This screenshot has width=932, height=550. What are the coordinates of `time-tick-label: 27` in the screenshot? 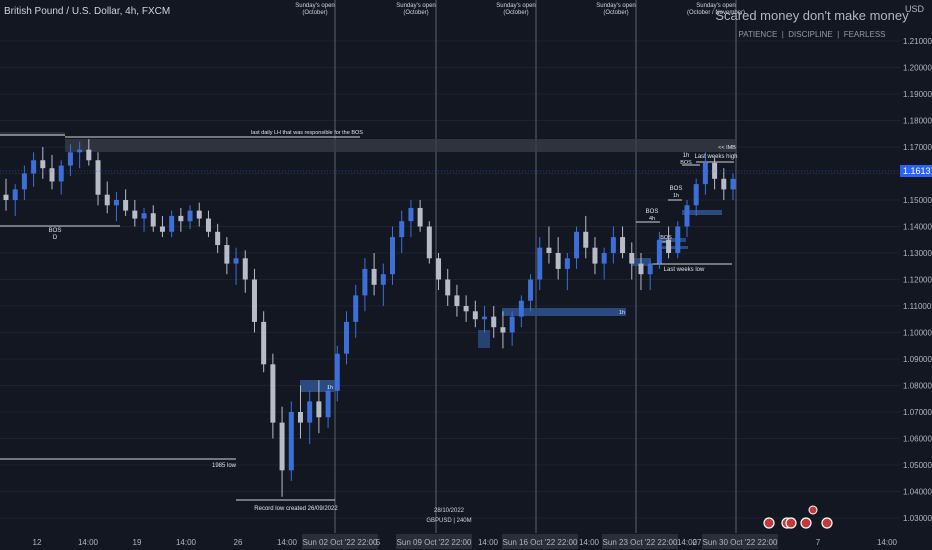 It's located at (697, 542).